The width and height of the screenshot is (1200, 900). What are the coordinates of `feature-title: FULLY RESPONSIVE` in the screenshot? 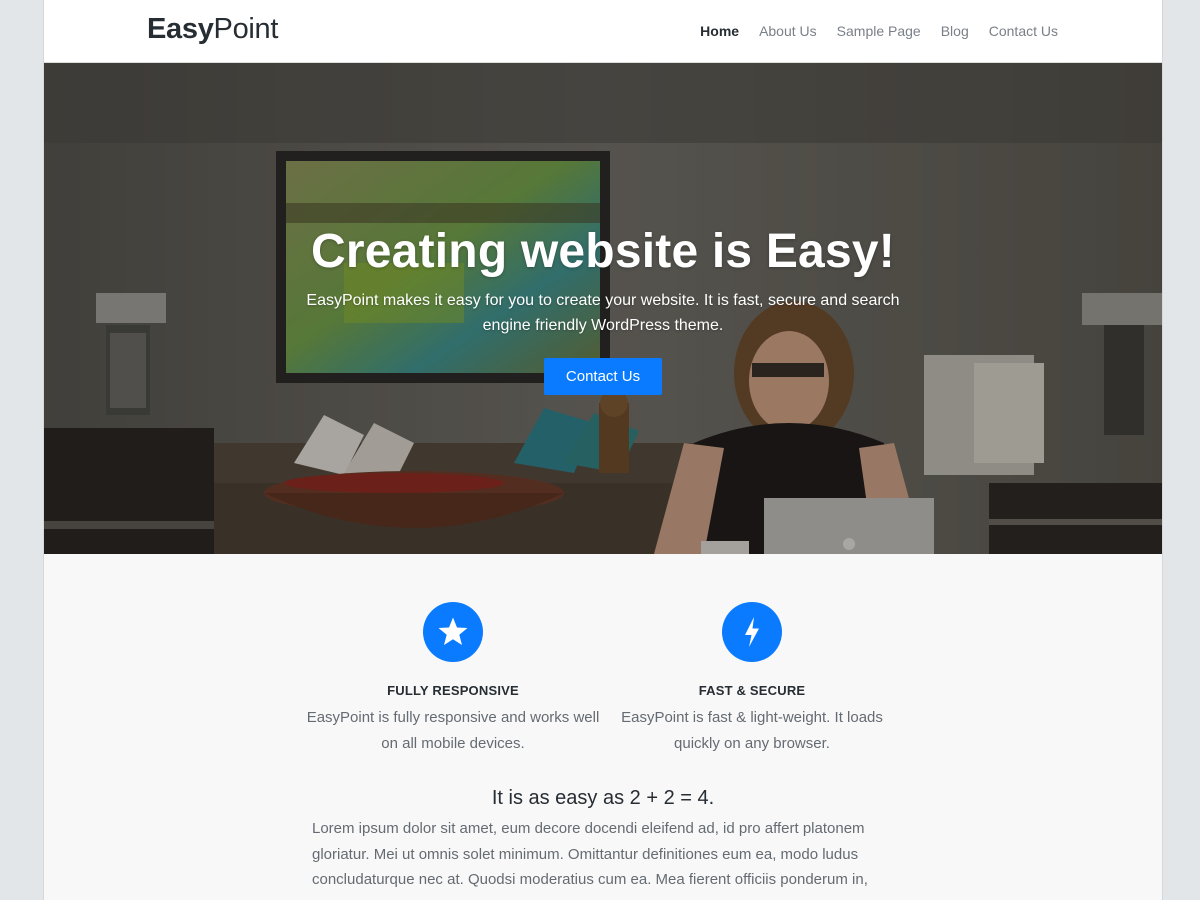 It's located at (453, 690).